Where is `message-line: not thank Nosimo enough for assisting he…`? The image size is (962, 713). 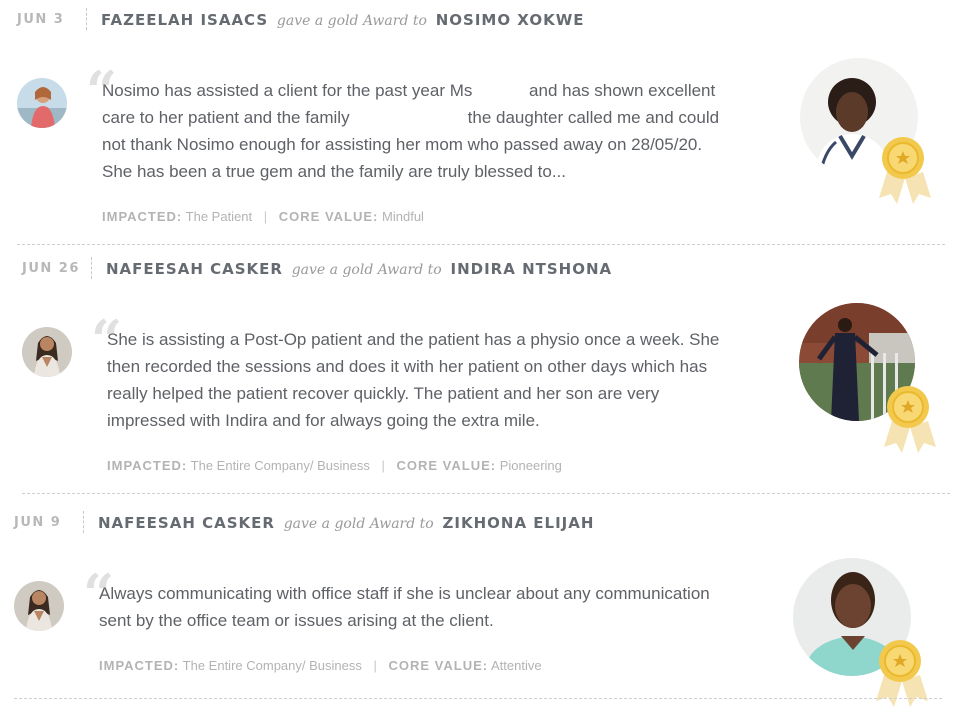
message-line: not thank Nosimo enough for assisting he… is located at coordinates (402, 144).